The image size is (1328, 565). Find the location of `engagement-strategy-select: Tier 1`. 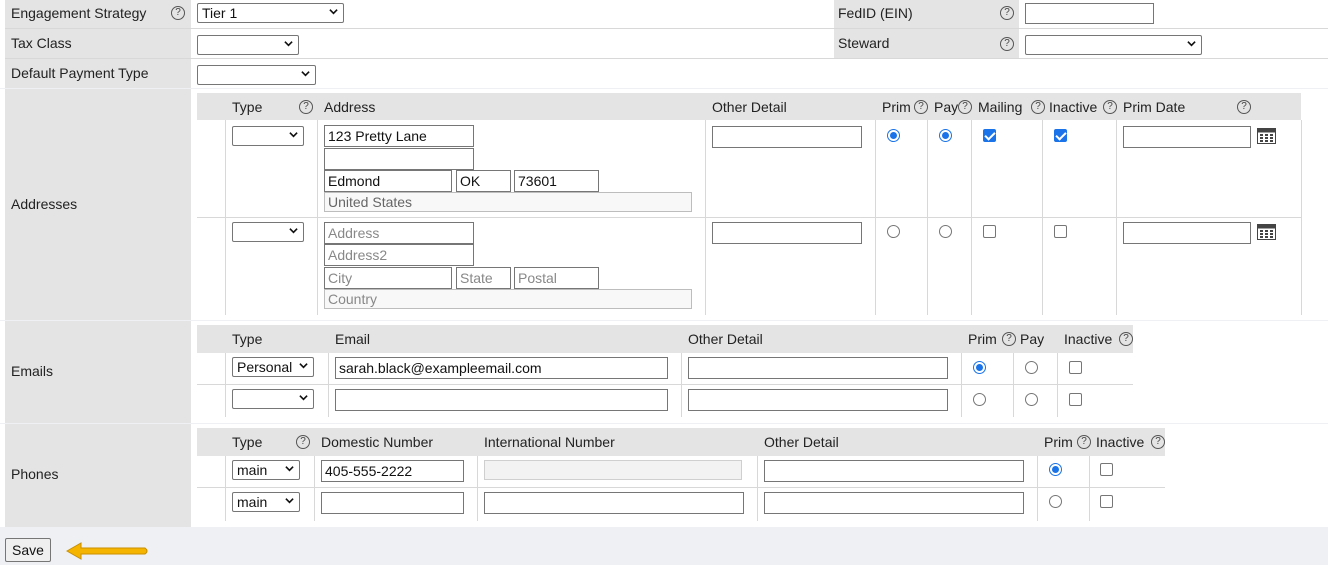

engagement-strategy-select: Tier 1 is located at coordinates (270, 13).